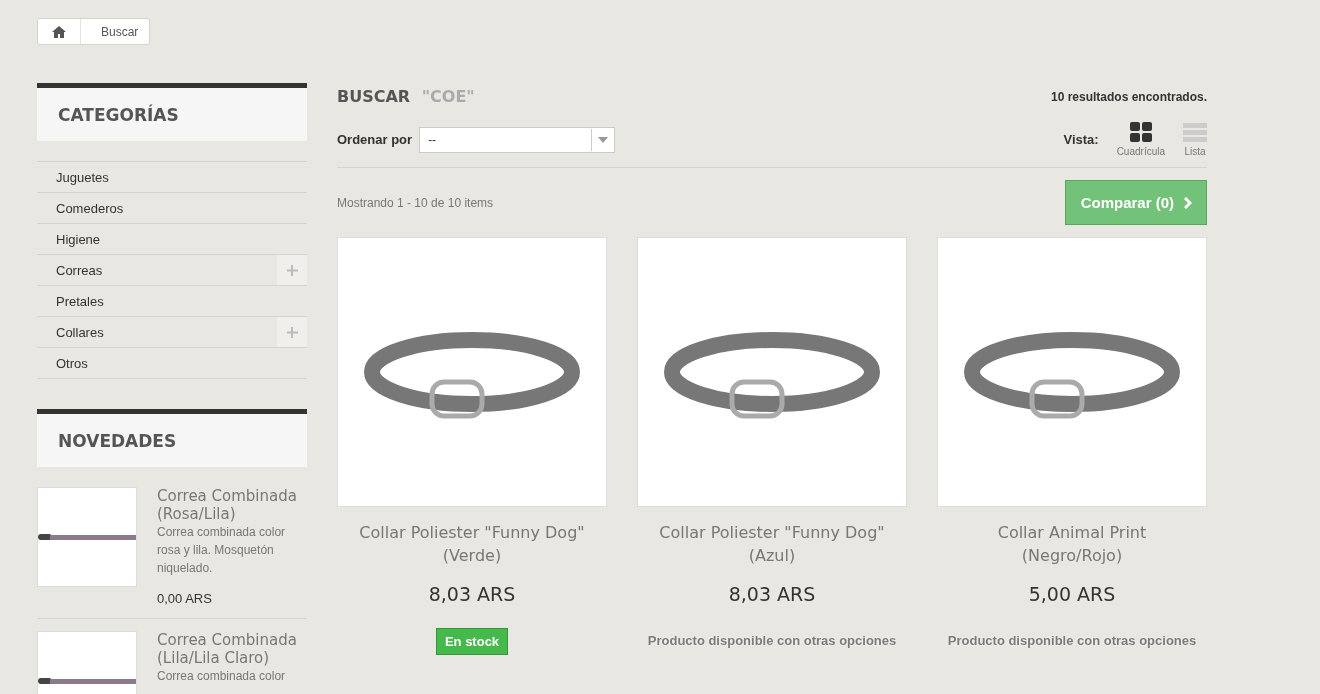 This screenshot has height=694, width=1320. Describe the element at coordinates (87, 537) in the screenshot. I see `leash-photo` at that location.